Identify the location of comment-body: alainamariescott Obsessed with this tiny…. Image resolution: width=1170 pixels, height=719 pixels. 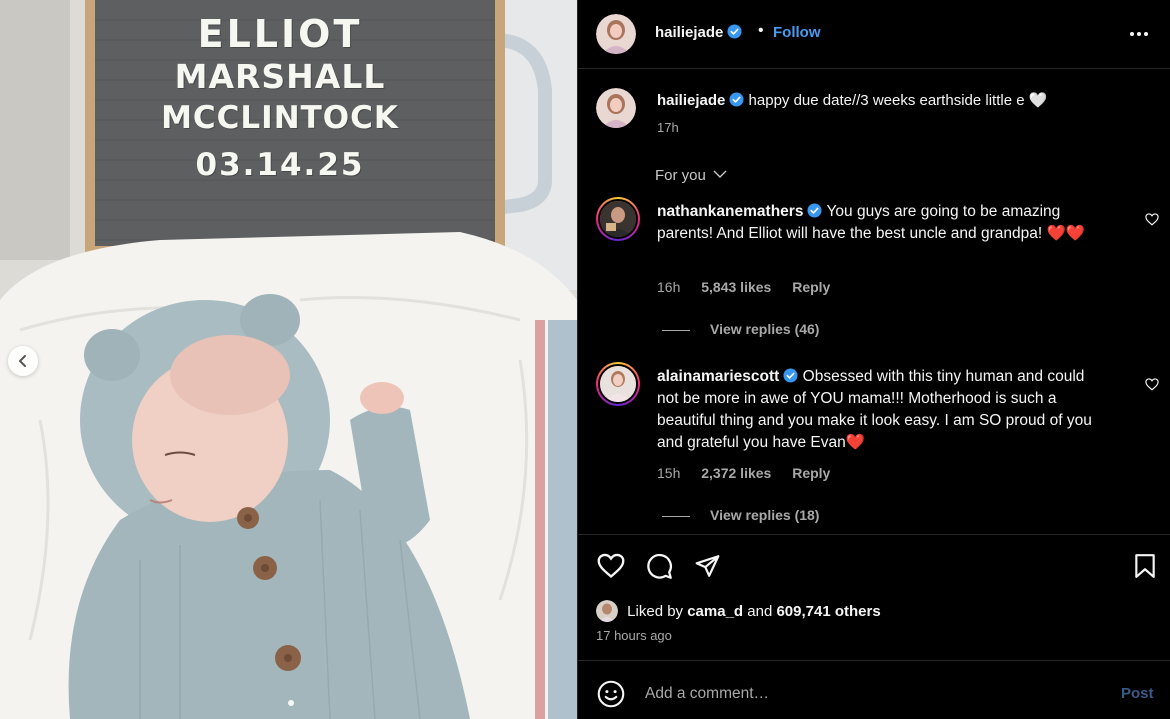
(882, 410).